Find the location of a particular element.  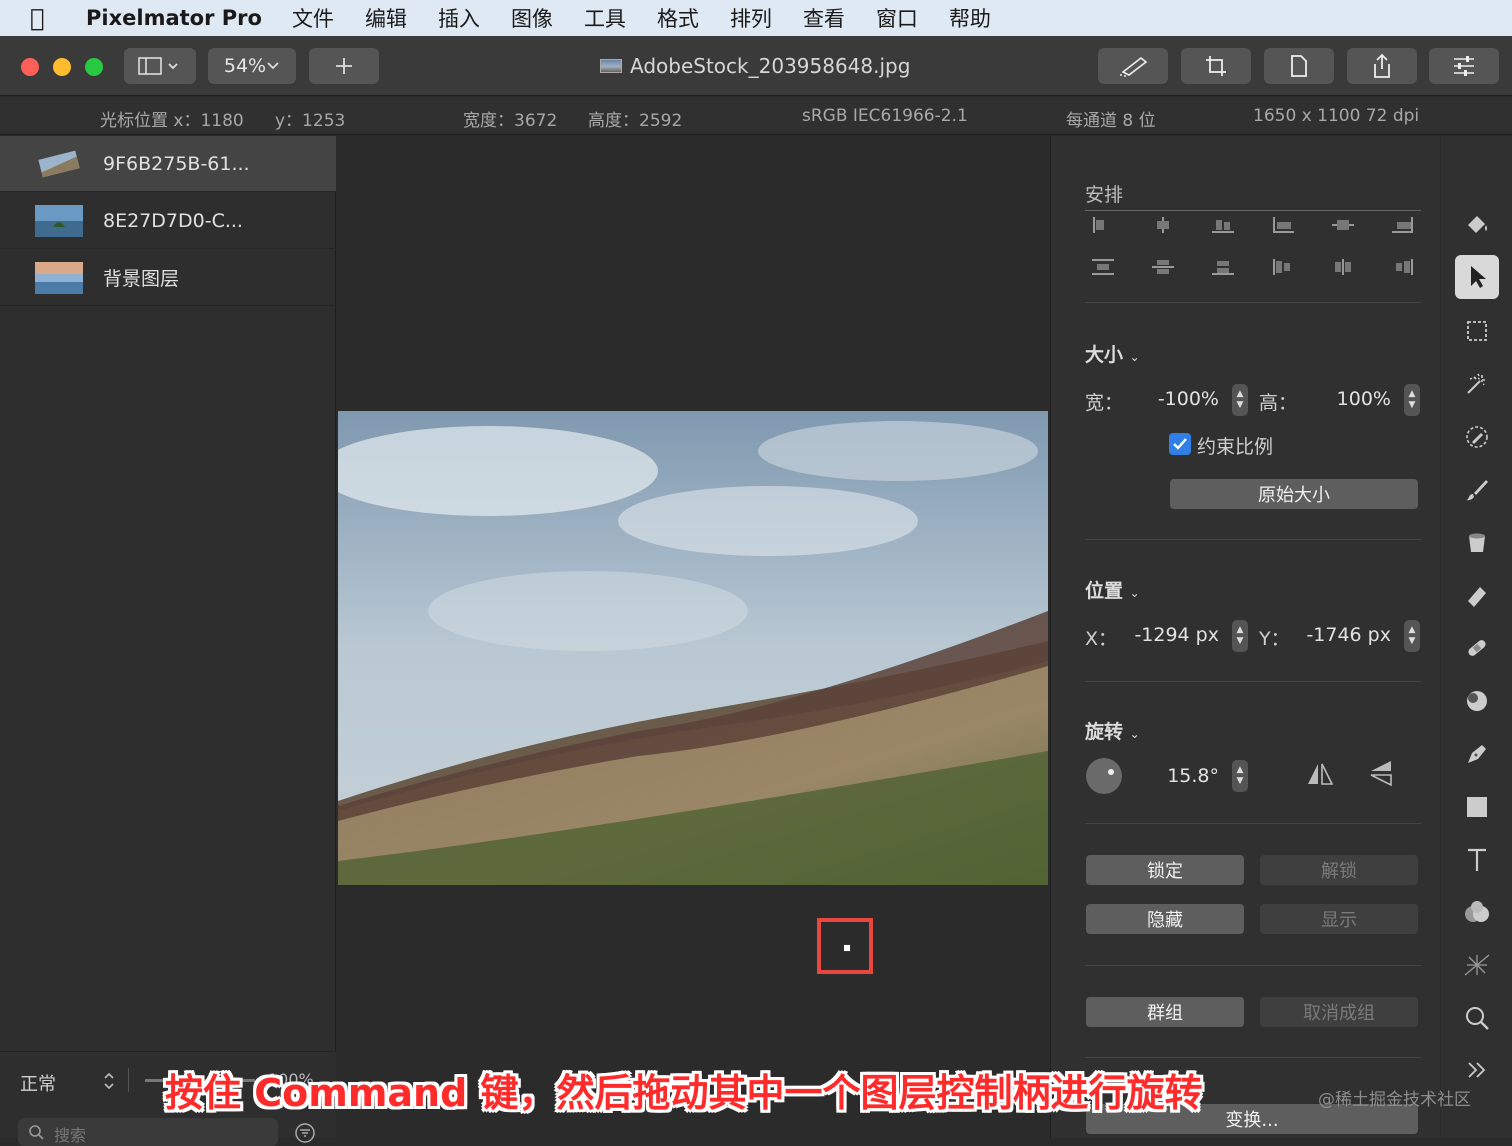

adjustments-button is located at coordinates (1464, 66).